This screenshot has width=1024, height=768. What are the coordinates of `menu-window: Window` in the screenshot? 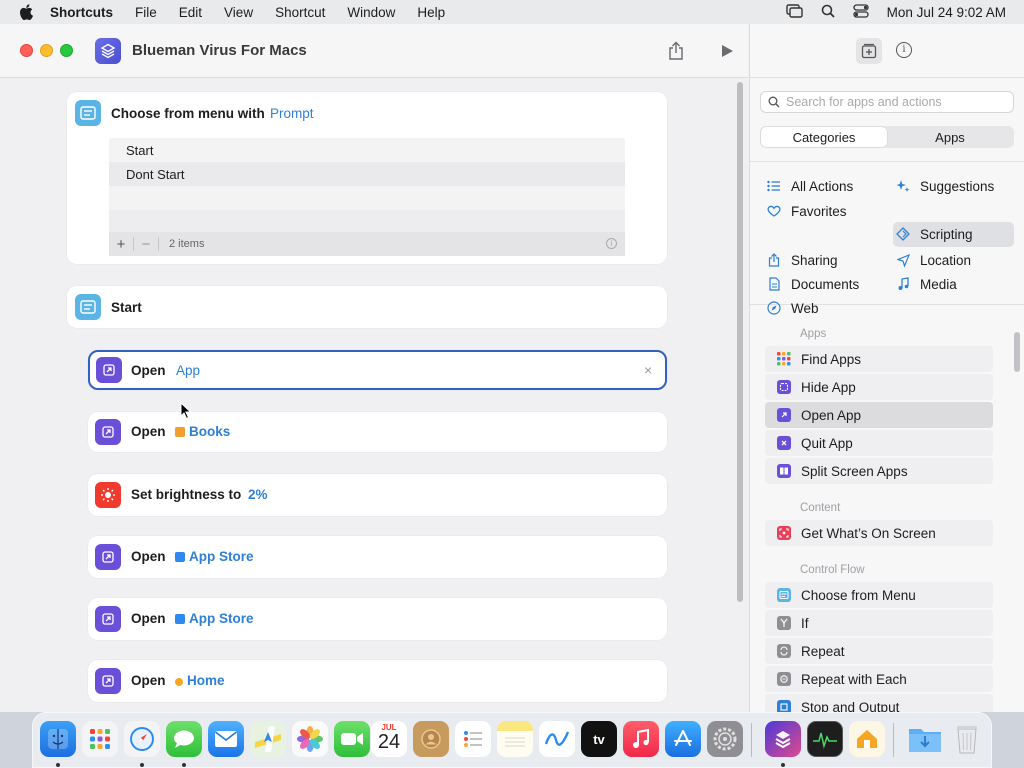 It's located at (371, 12).